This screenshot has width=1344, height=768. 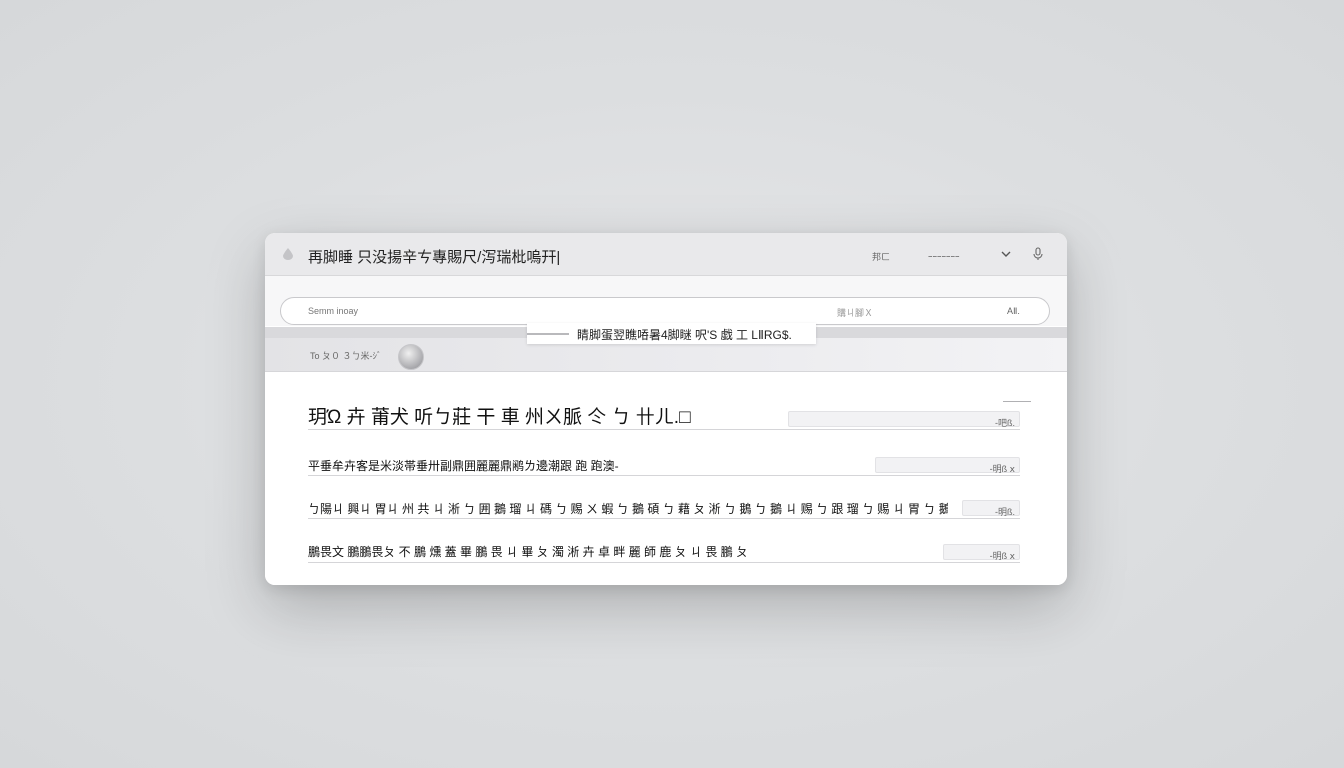 I want to click on search-area: Semm inoay 購ㄐ腳Ｘ AⅡ., so click(x=666, y=301).